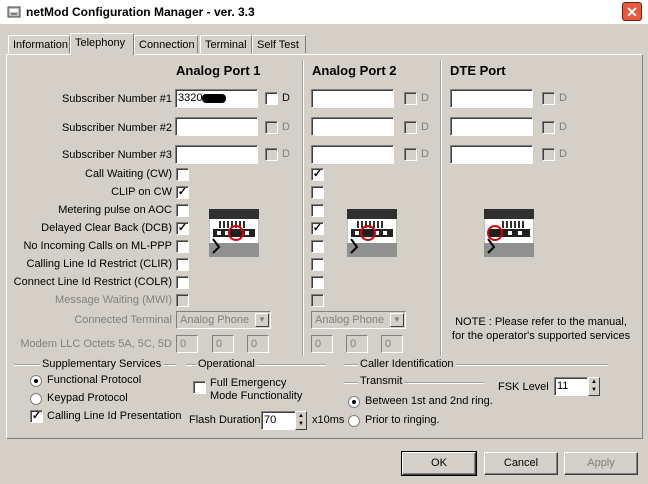  What do you see at coordinates (182, 228) in the screenshot?
I see `port1-dcb-checkbox: ✓` at bounding box center [182, 228].